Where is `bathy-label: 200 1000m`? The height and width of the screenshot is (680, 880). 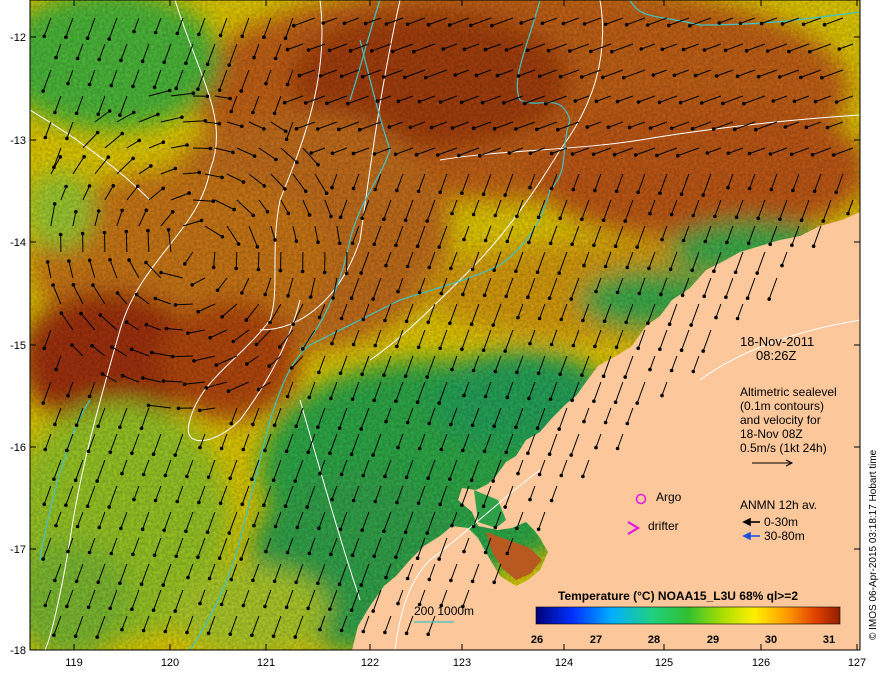
bathy-label: 200 1000m is located at coordinates (444, 611).